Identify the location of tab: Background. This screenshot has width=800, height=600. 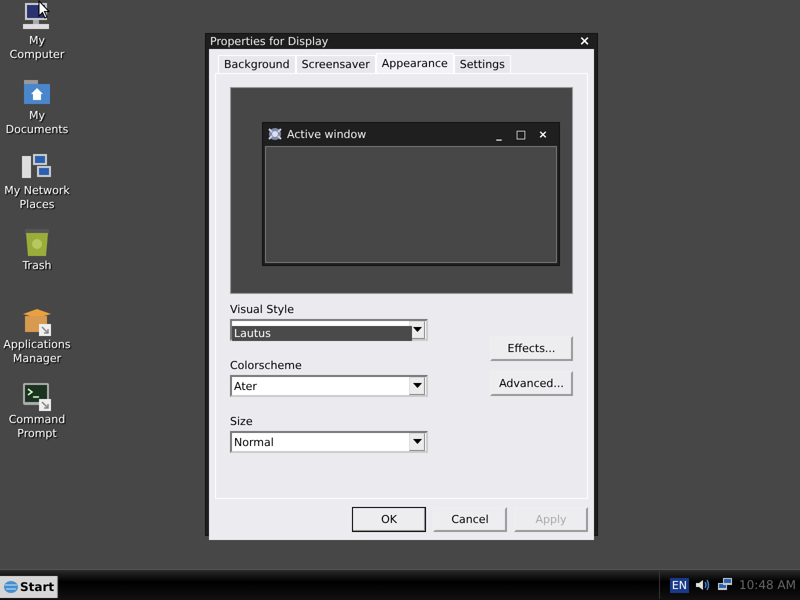
(257, 64).